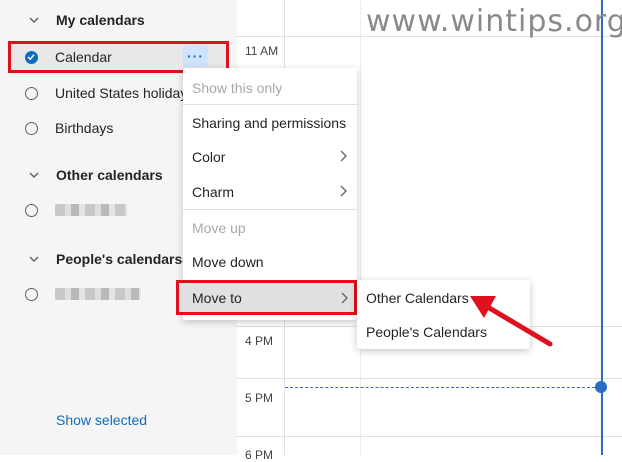  I want to click on calendar-item-calendar: Calendar, so click(68, 57).